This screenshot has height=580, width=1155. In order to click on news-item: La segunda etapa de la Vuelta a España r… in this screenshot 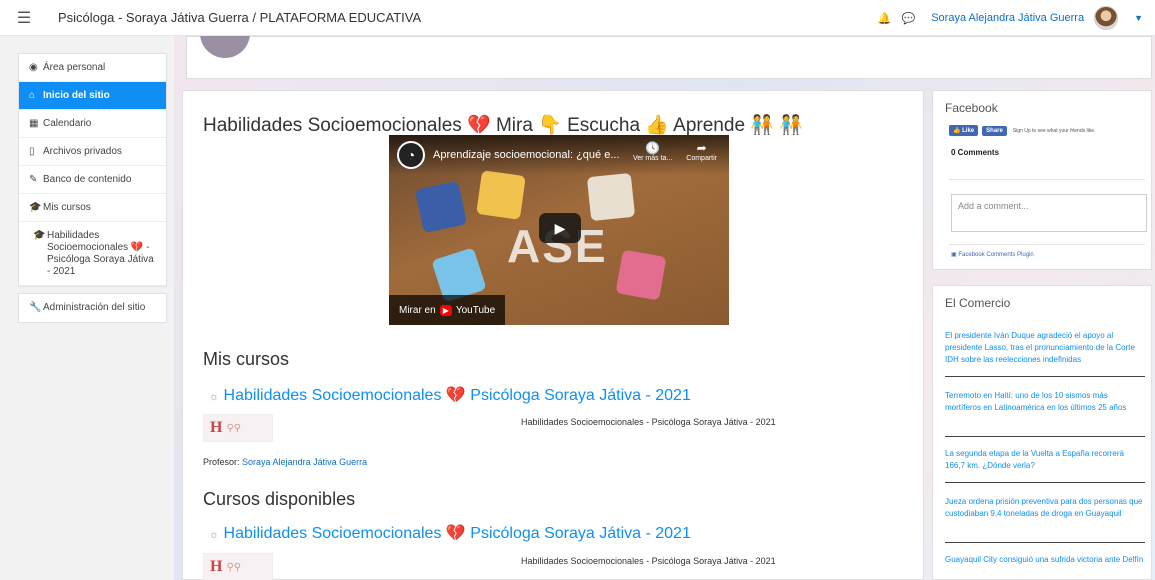, I will do `click(1045, 460)`.